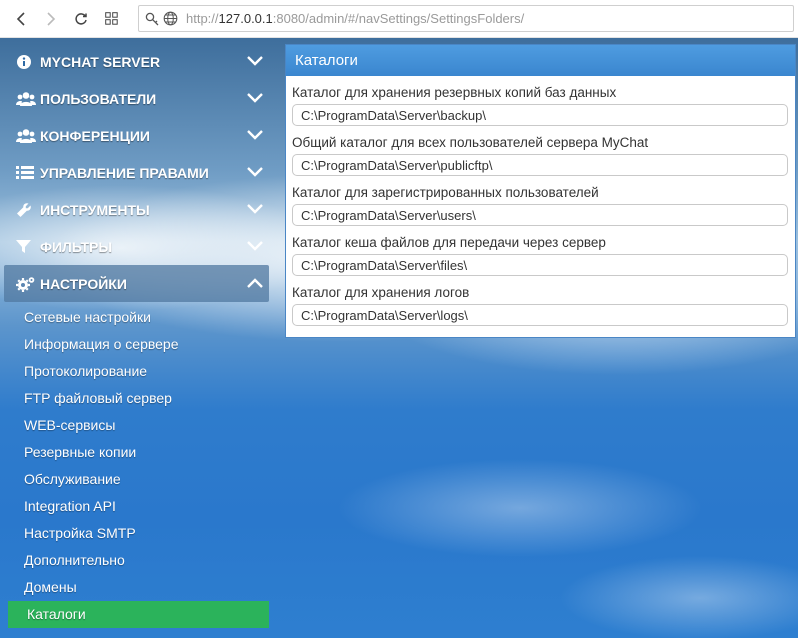 This screenshot has width=798, height=638. I want to click on menu-settings: НАСТРОЙКИ, so click(136, 283).